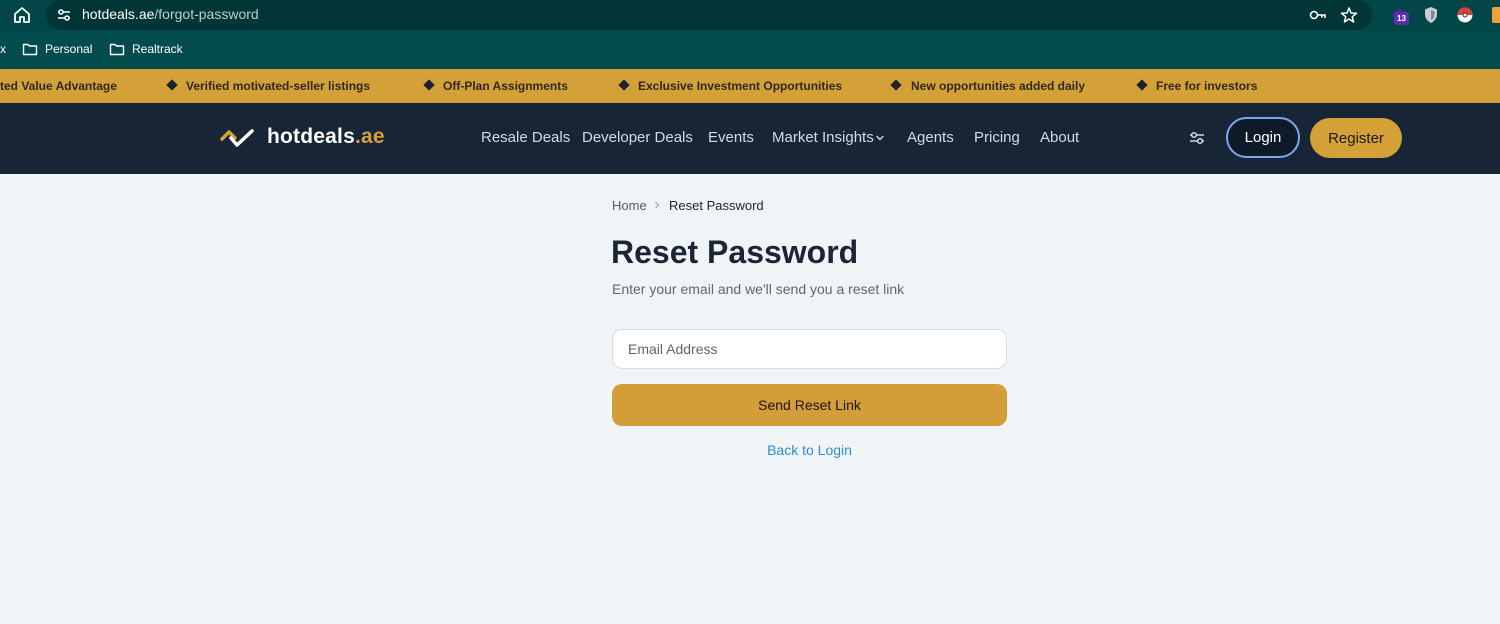 This screenshot has width=1500, height=624. I want to click on bookmark-folder-realtrack: Realtrack, so click(146, 49).